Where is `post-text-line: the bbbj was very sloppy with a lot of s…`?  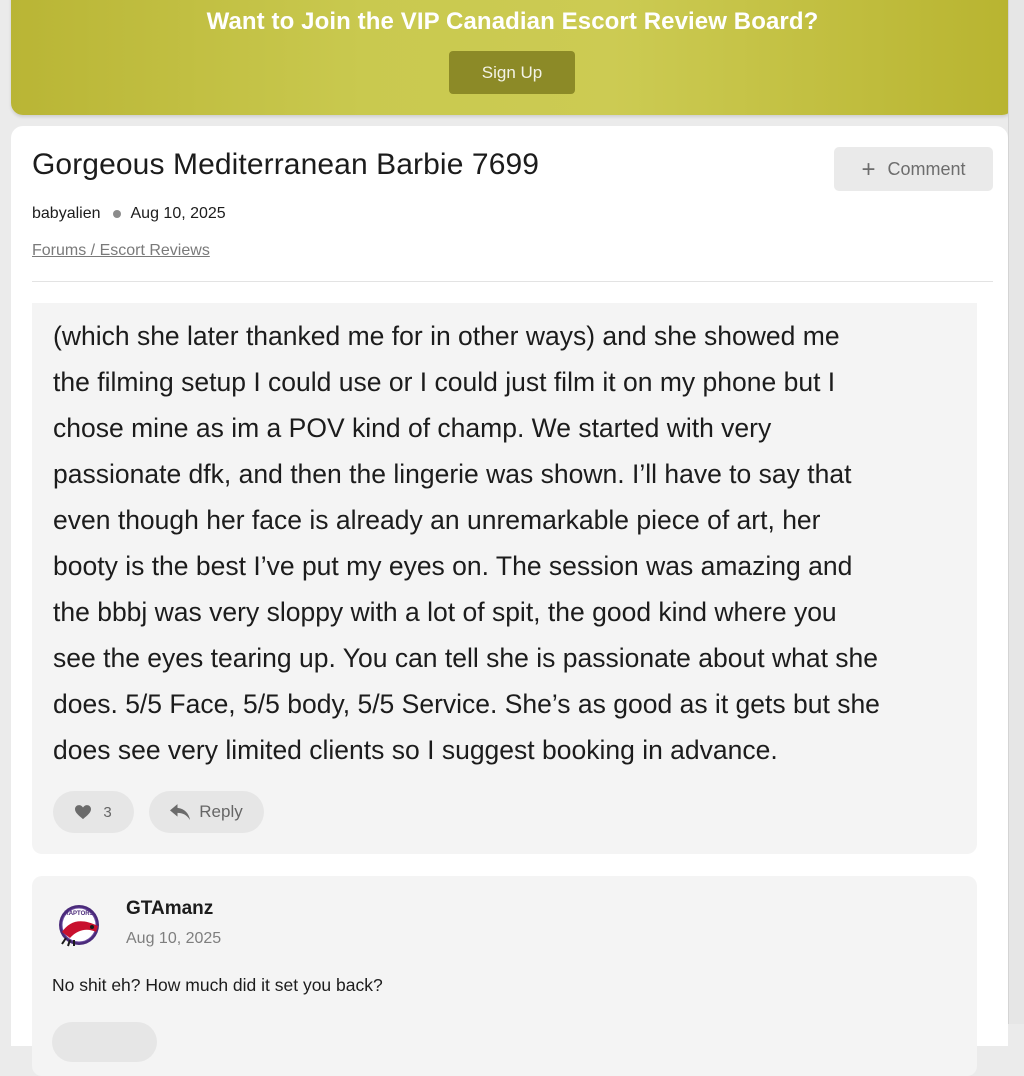 post-text-line: the bbbj was very sloppy with a lot of s… is located at coordinates (445, 612).